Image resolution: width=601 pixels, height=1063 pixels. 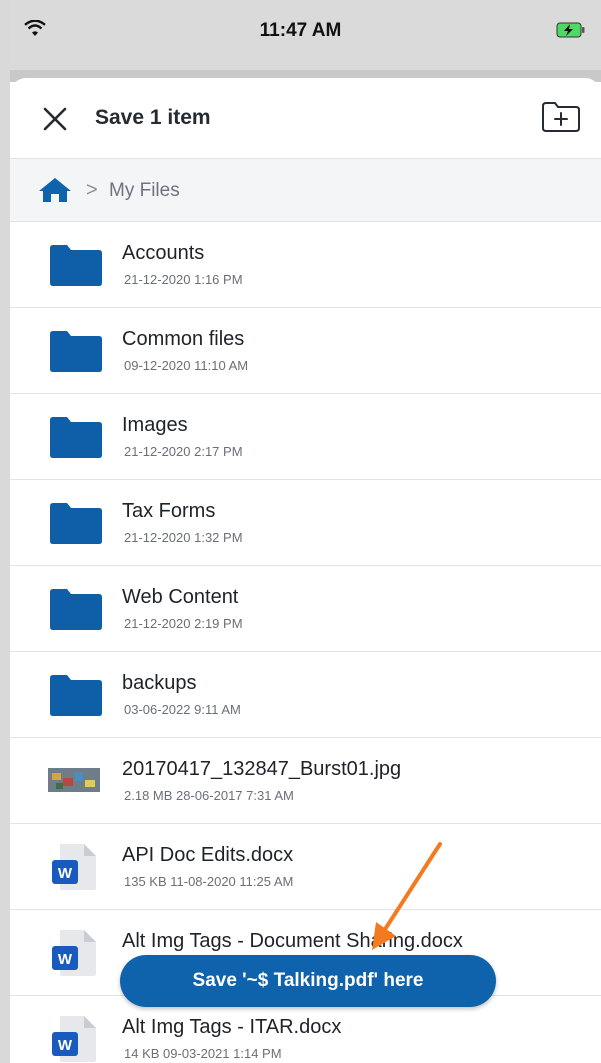 I want to click on item-name: API Doc Edits.docx, so click(x=208, y=855).